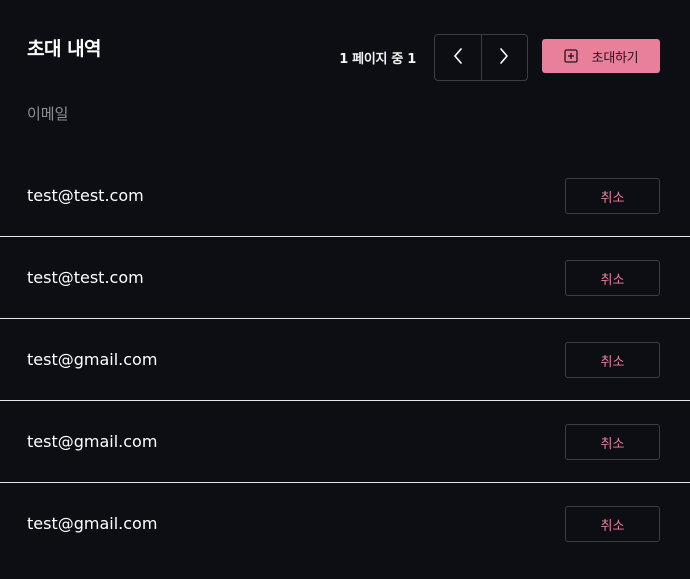  I want to click on page-title: 초대 내역, so click(64, 49).